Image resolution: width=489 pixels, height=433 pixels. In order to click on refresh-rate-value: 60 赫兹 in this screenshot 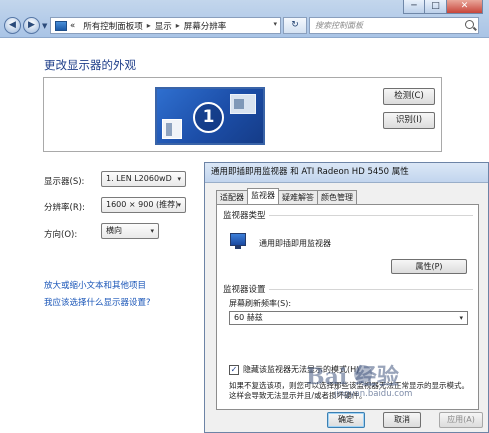, I will do `click(248, 317)`.